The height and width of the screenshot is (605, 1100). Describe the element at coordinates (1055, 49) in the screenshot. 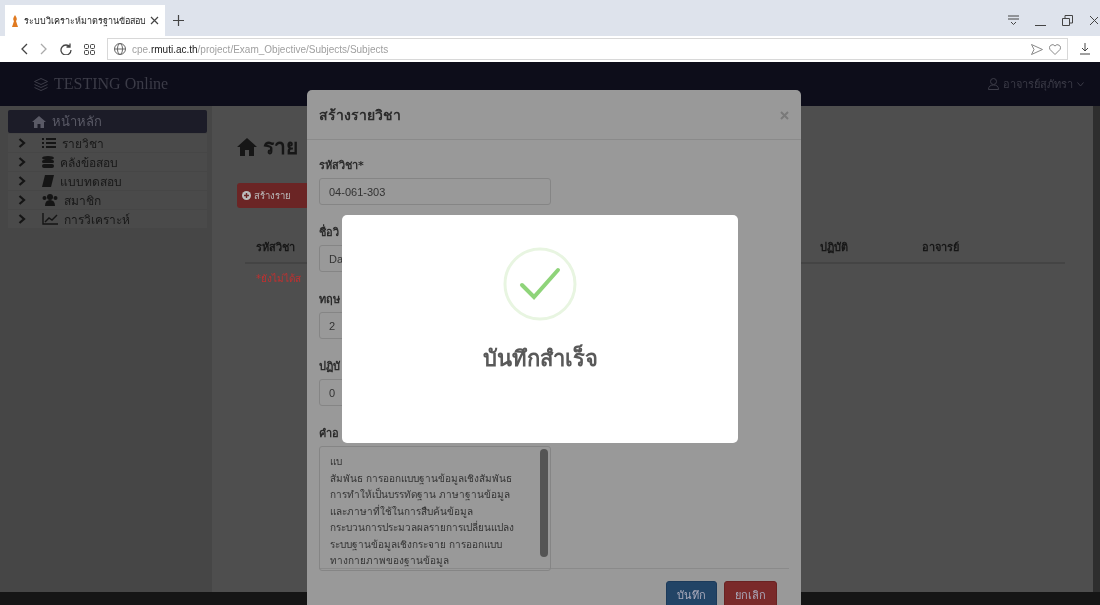

I see `heart-icon` at that location.